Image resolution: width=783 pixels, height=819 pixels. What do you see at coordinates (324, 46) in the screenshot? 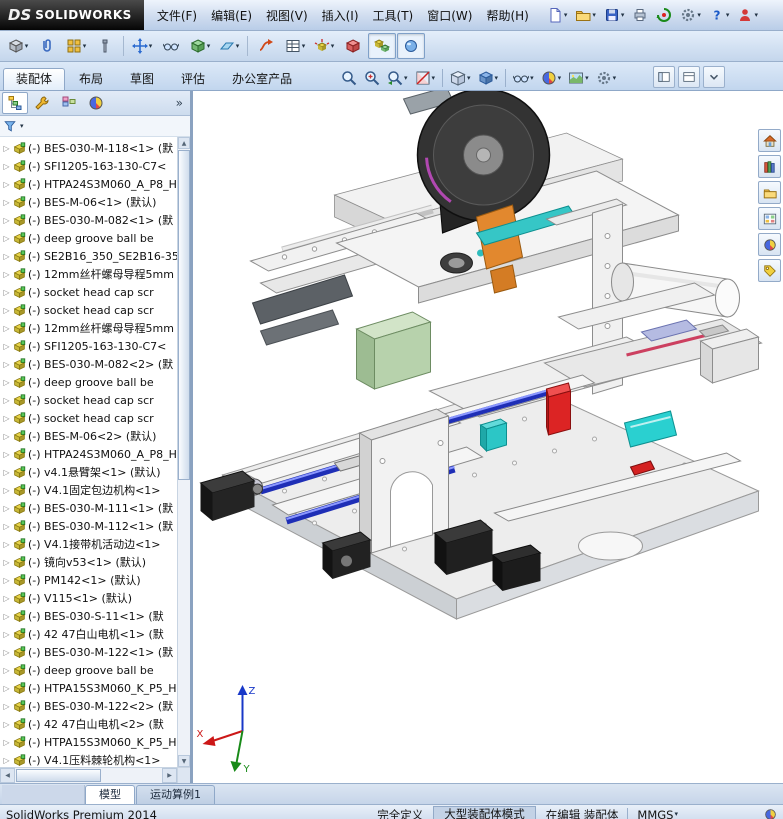
I see `exploded-view-button: ▾` at bounding box center [324, 46].